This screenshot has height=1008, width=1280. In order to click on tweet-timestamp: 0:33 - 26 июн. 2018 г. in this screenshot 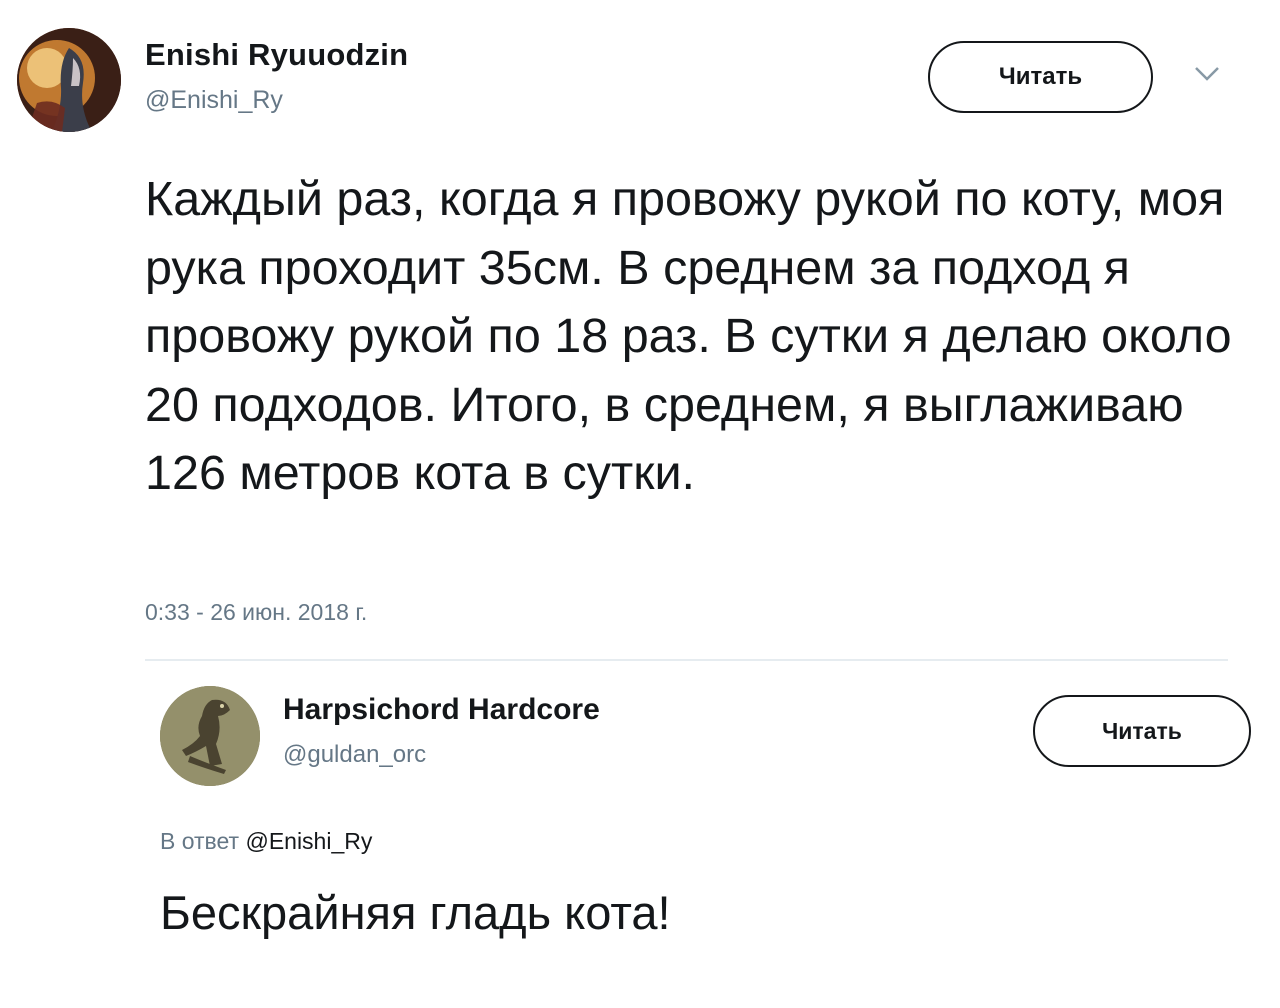, I will do `click(256, 612)`.